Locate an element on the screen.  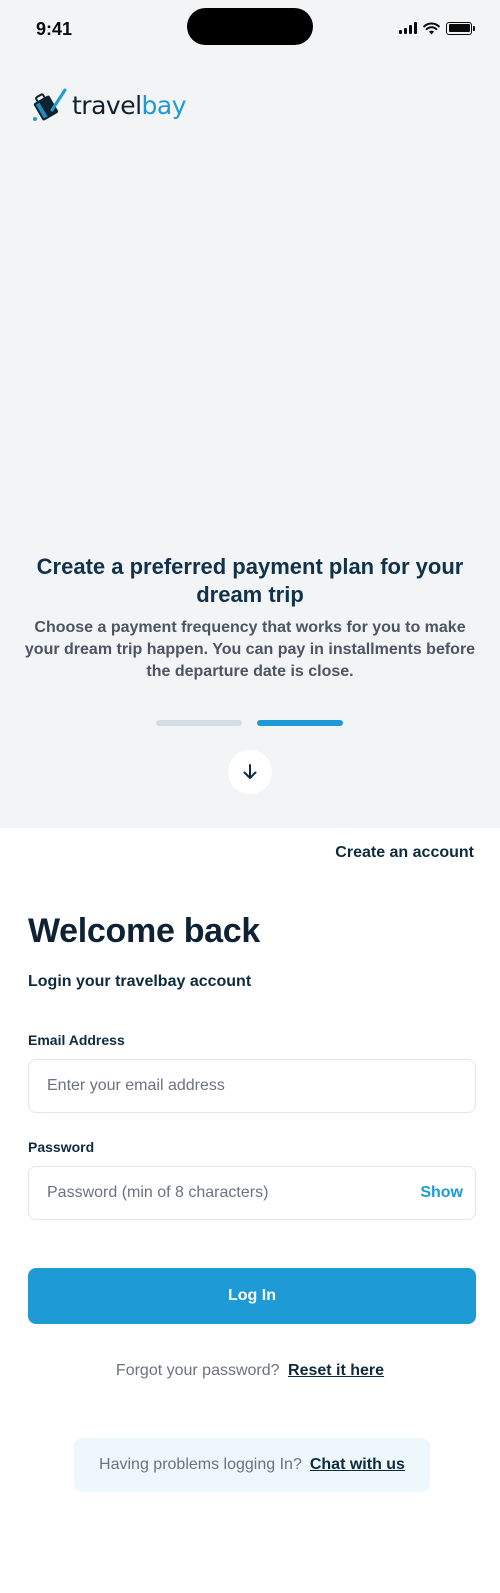
password-field-wrapper: Show is located at coordinates (252, 1193).